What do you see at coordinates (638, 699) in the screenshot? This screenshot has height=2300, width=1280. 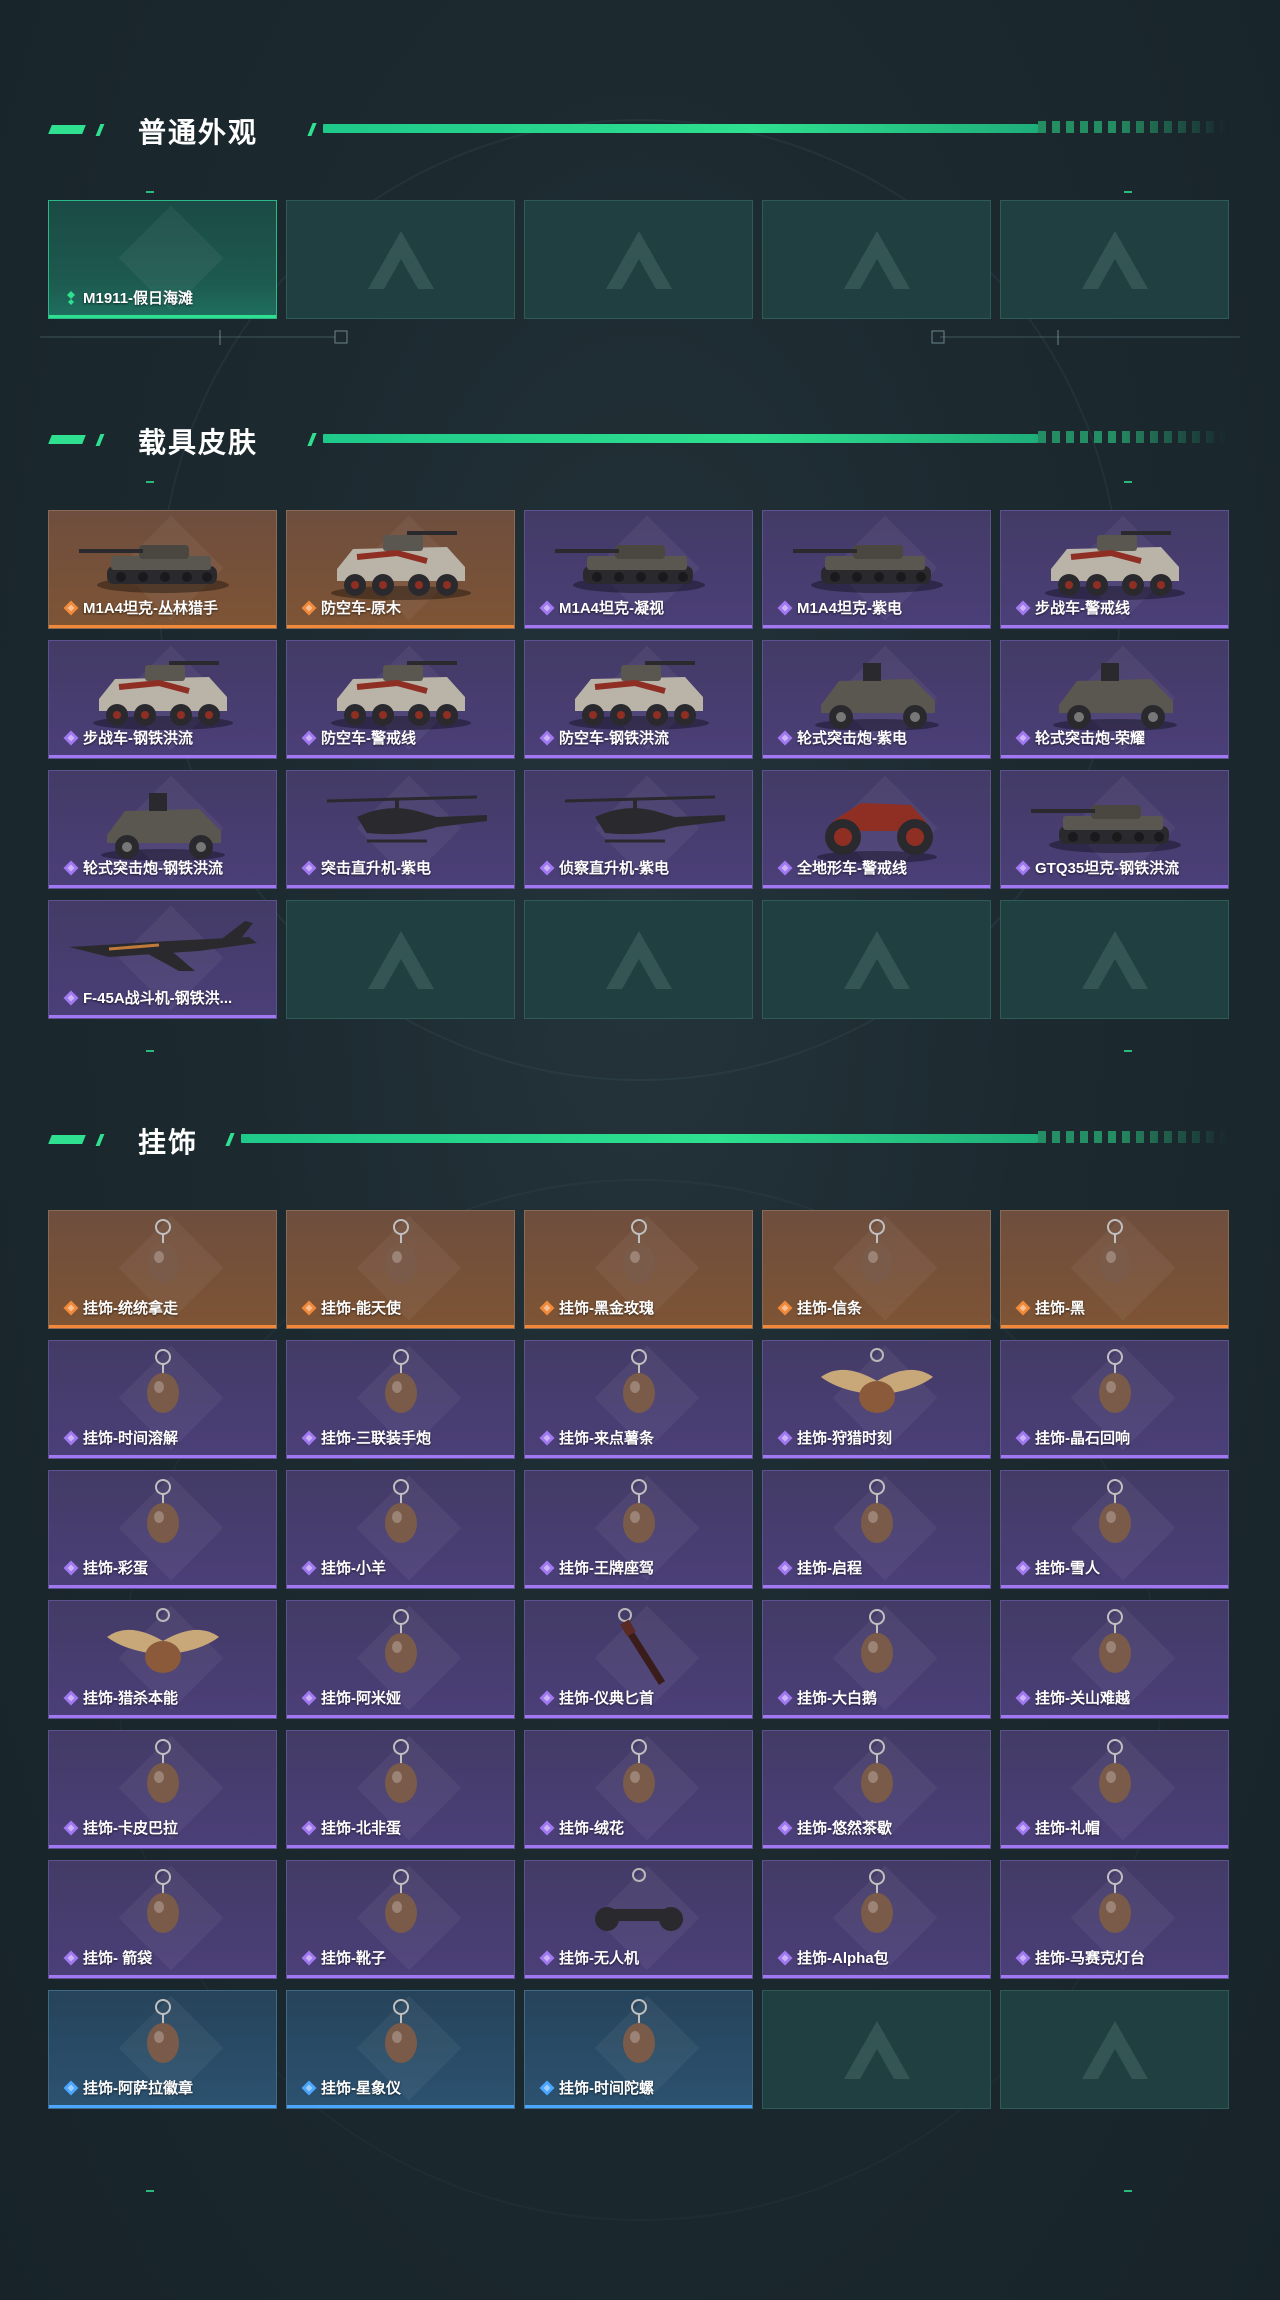 I see `item-card: 防空车-钢铁洪流` at bounding box center [638, 699].